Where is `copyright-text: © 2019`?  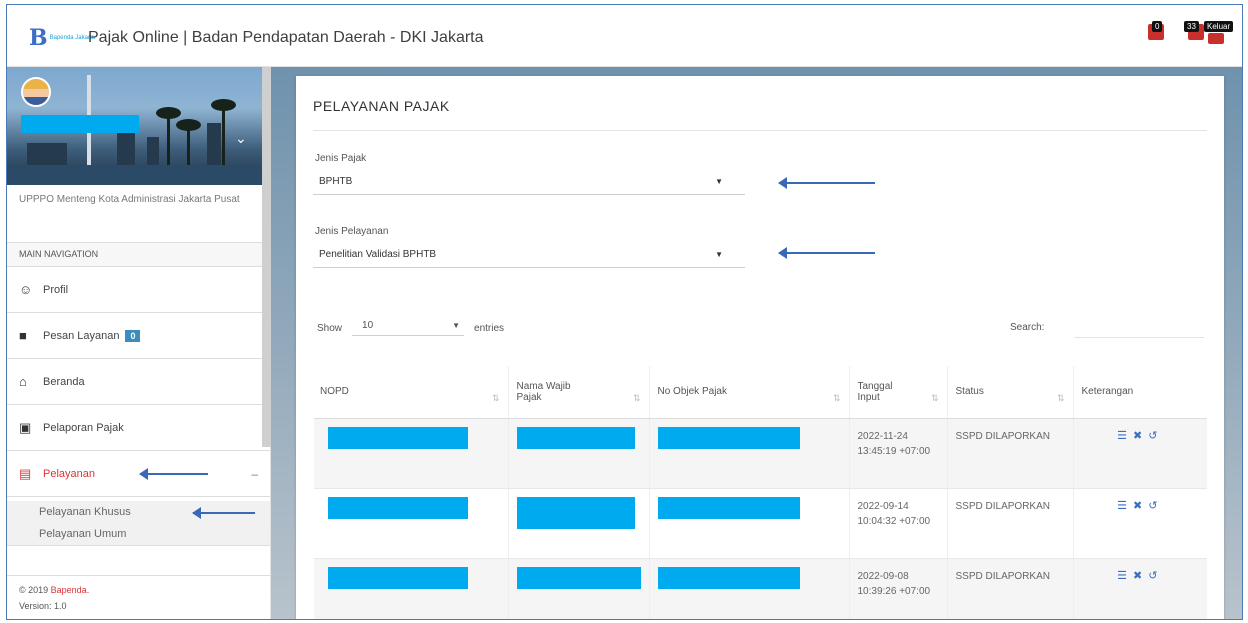
copyright-text: © 2019 is located at coordinates (35, 590).